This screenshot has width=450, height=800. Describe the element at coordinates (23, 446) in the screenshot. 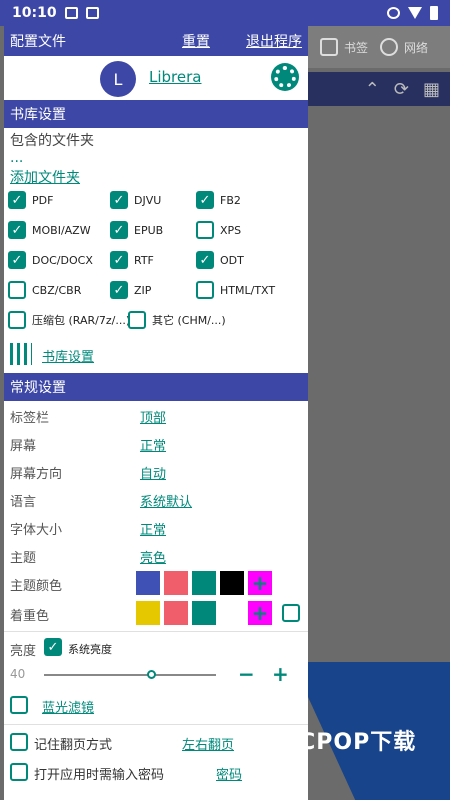

I see `screen-label: 屏幕` at that location.